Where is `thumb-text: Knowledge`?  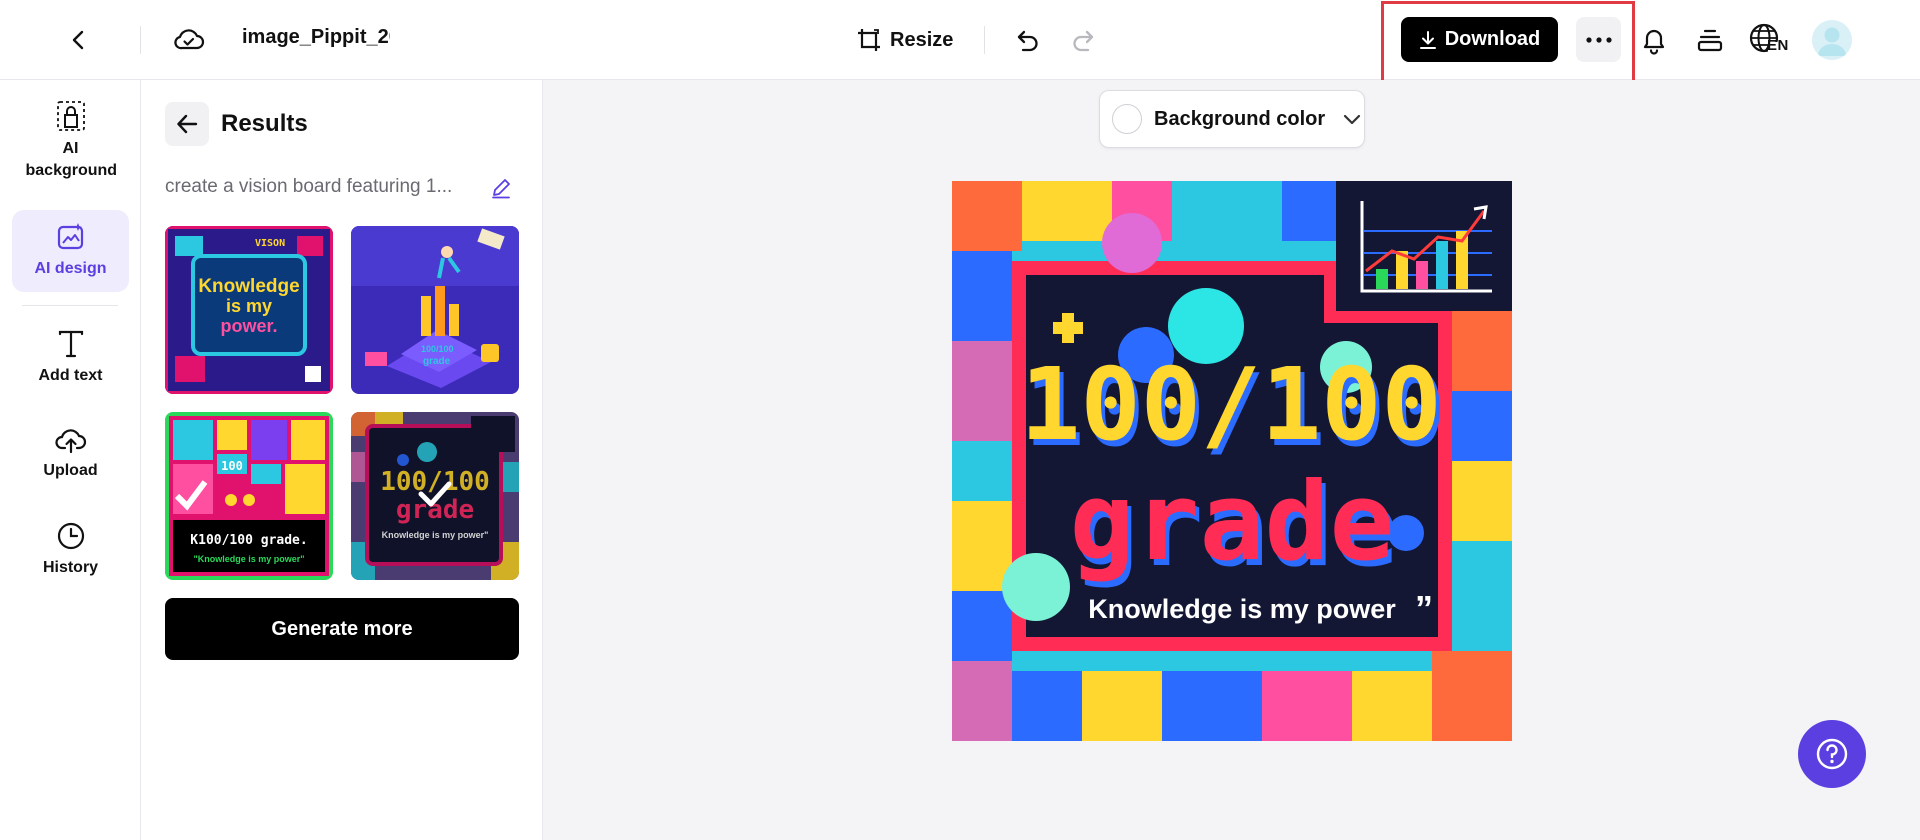
thumb-text: Knowledge is located at coordinates (248, 286).